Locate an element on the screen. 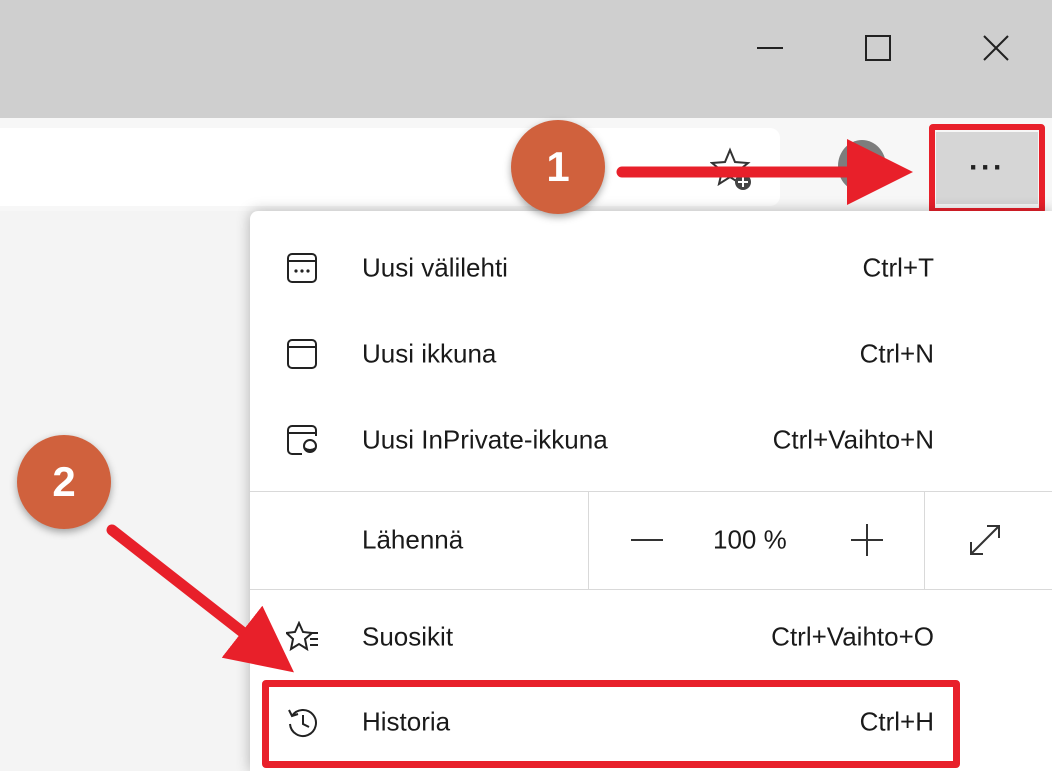 The width and height of the screenshot is (1052, 771). step-badge-1: 1 is located at coordinates (558, 167).